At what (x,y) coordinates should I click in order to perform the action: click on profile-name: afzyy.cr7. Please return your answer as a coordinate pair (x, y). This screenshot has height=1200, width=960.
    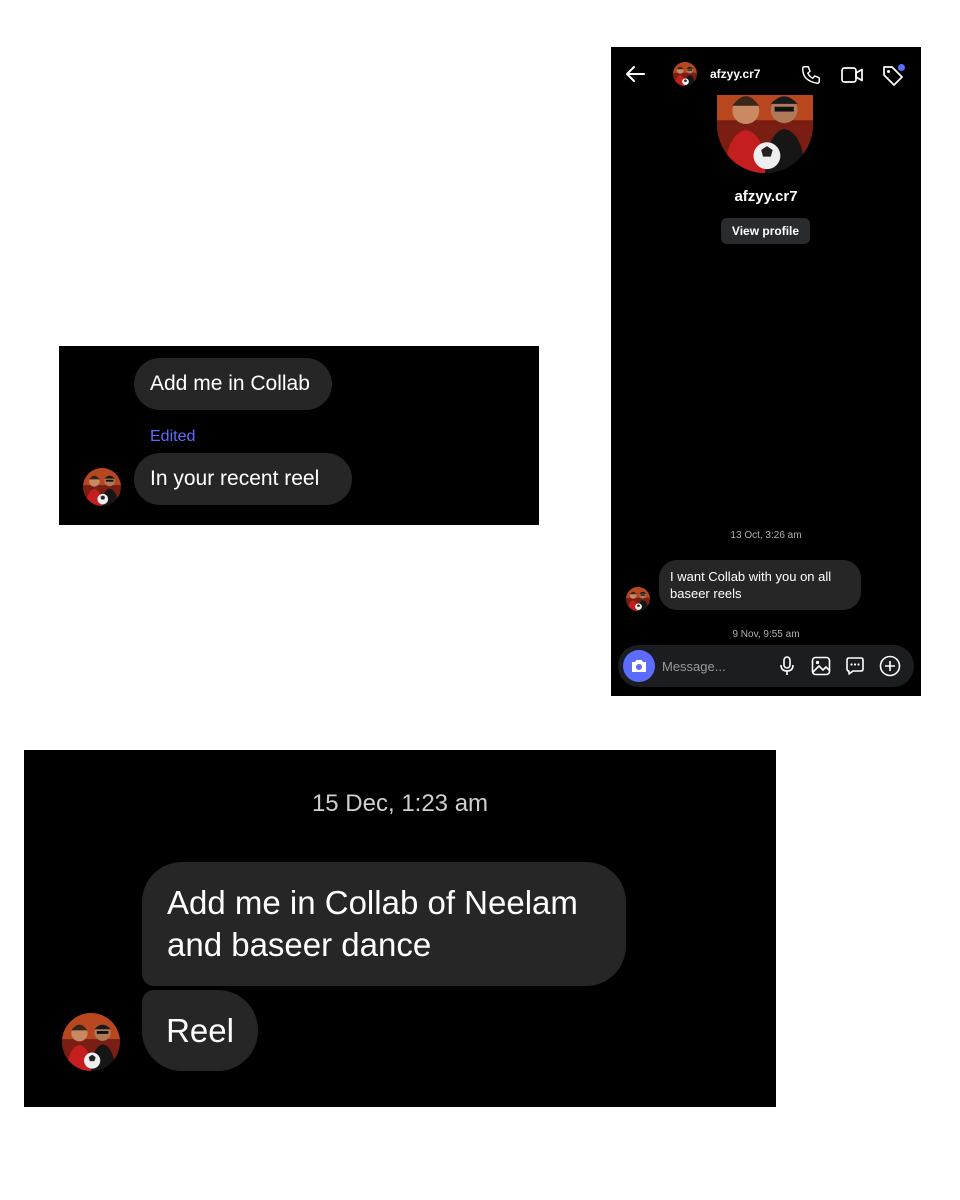
    Looking at the image, I should click on (766, 196).